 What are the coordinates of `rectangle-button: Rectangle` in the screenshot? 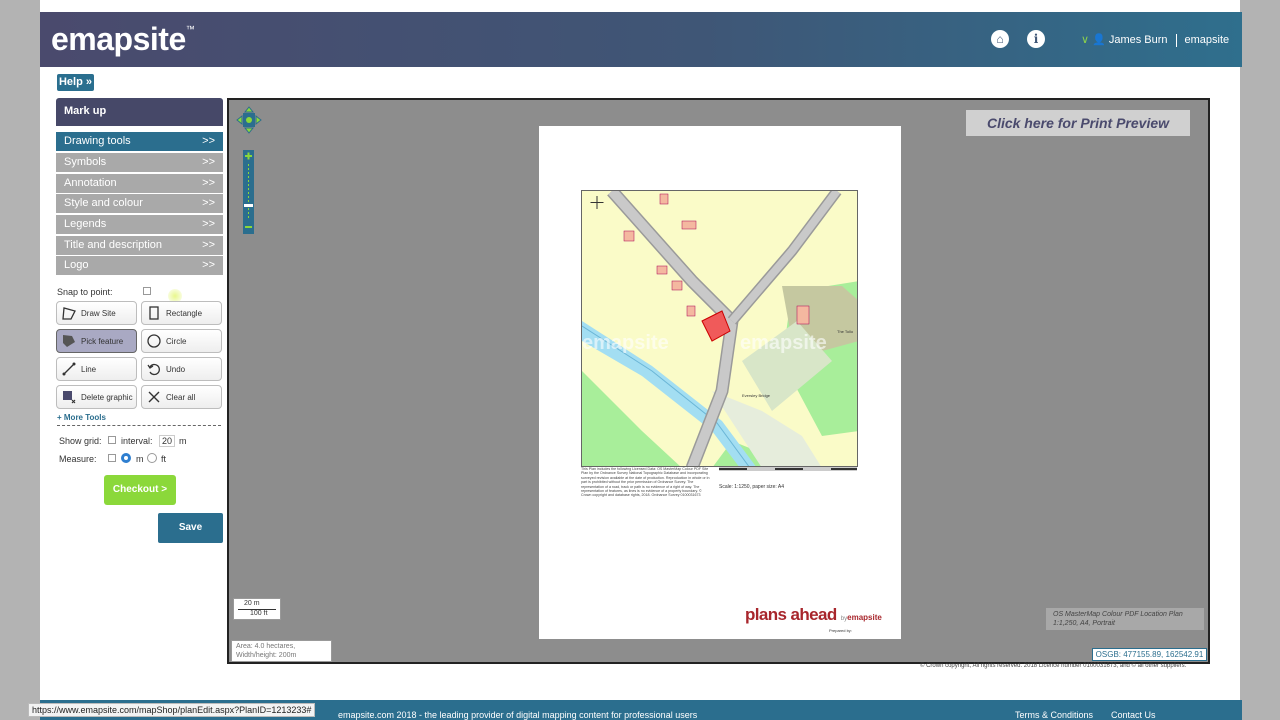 It's located at (181, 313).